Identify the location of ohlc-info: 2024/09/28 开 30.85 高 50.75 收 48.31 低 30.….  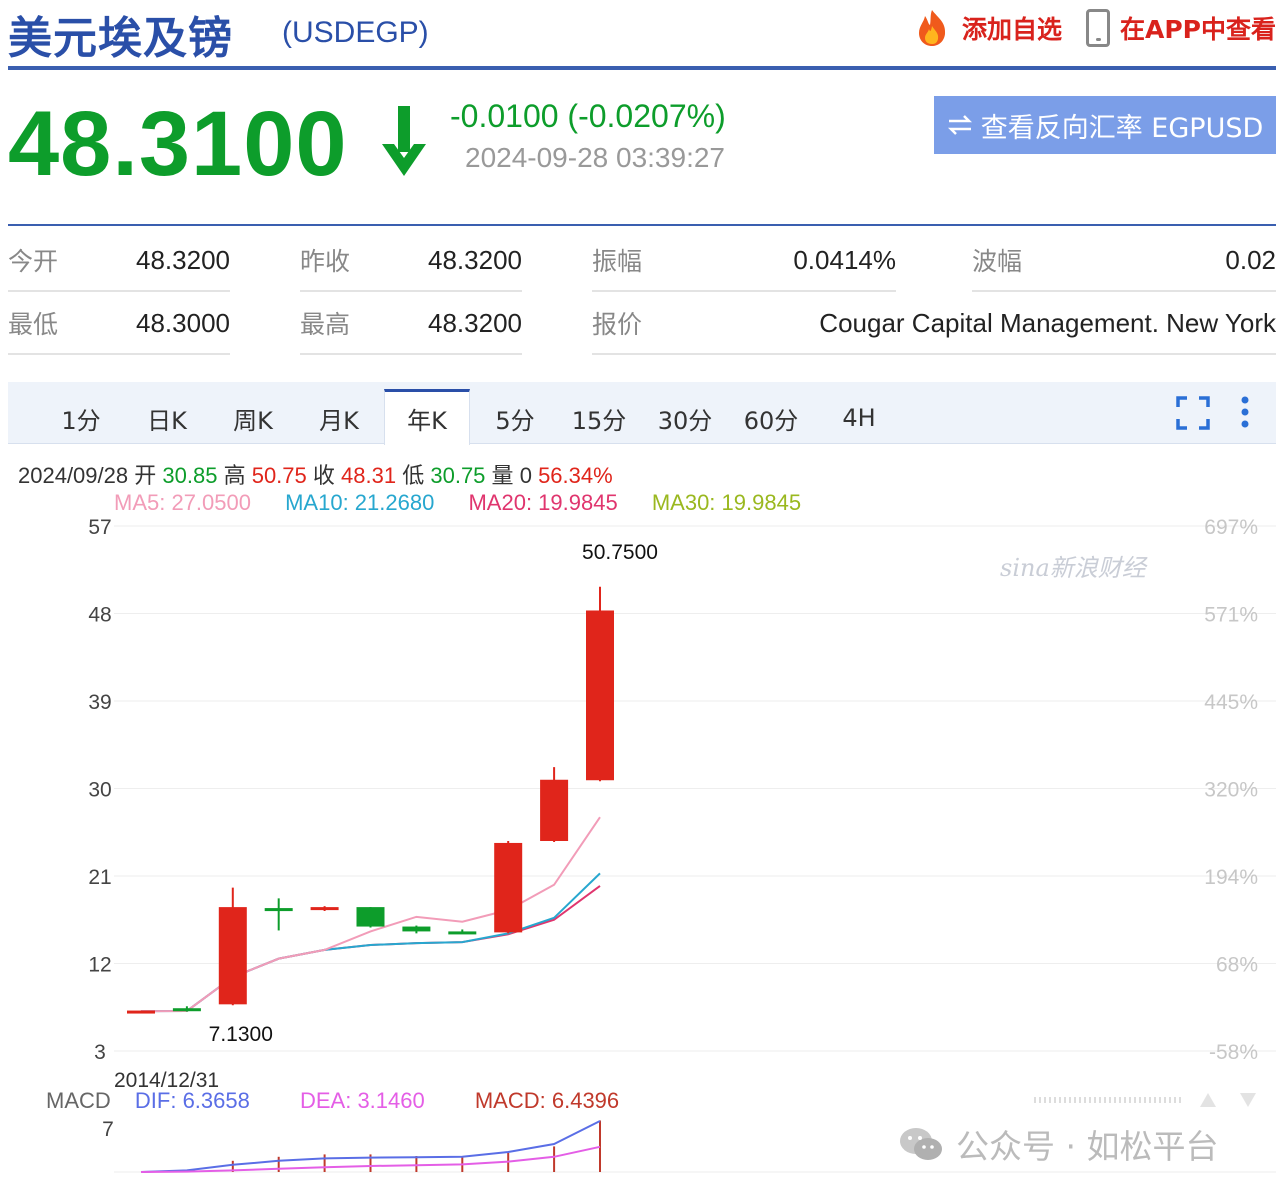
(315, 474).